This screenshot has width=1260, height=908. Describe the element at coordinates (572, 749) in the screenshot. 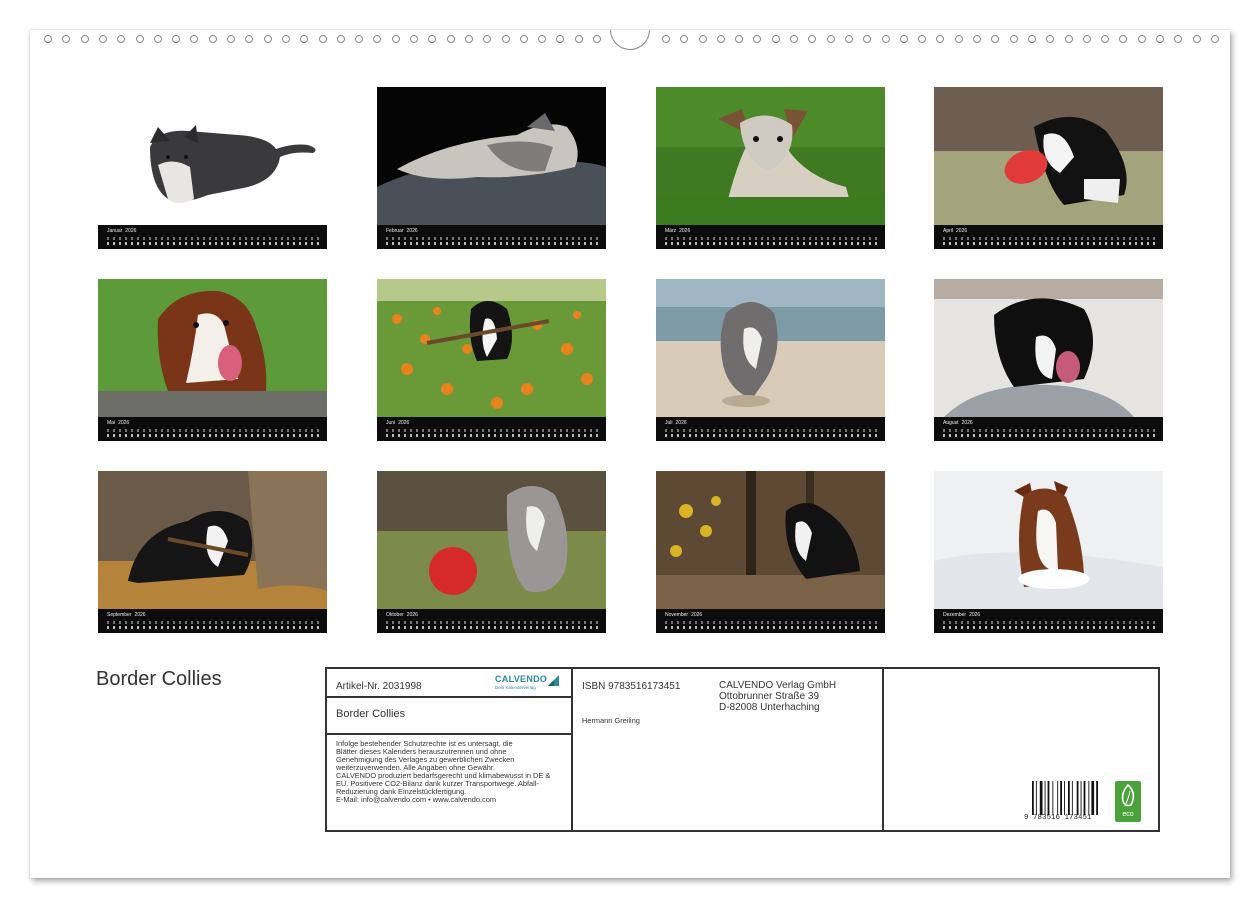

I see `imprint-divider` at that location.